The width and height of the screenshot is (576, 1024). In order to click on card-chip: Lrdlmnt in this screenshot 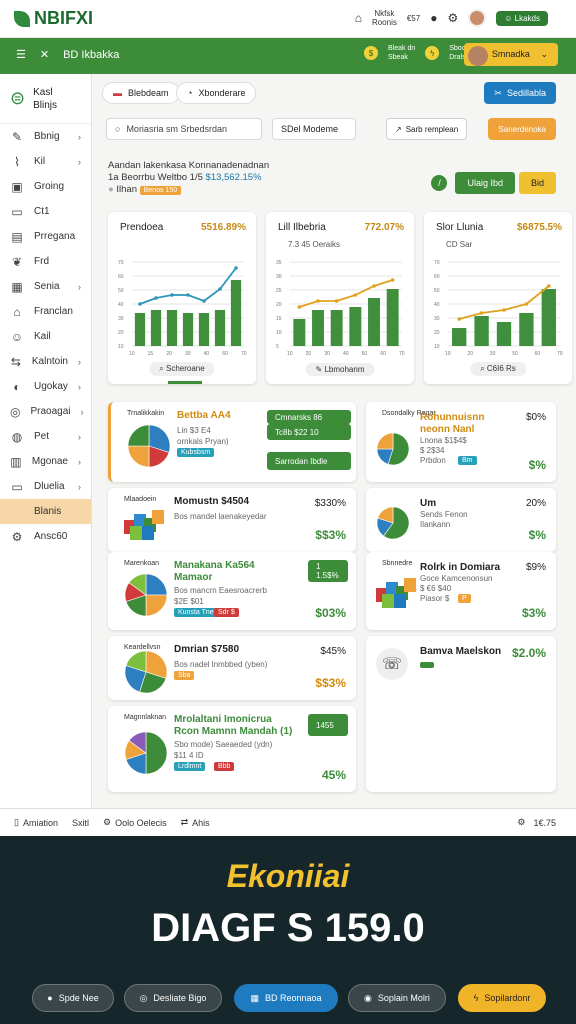, I will do `click(190, 766)`.